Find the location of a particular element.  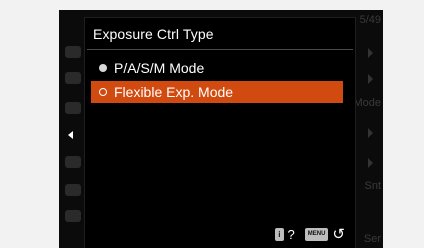

option-flexible-exp-mode: Flexible Exp. Mode is located at coordinates (217, 92).